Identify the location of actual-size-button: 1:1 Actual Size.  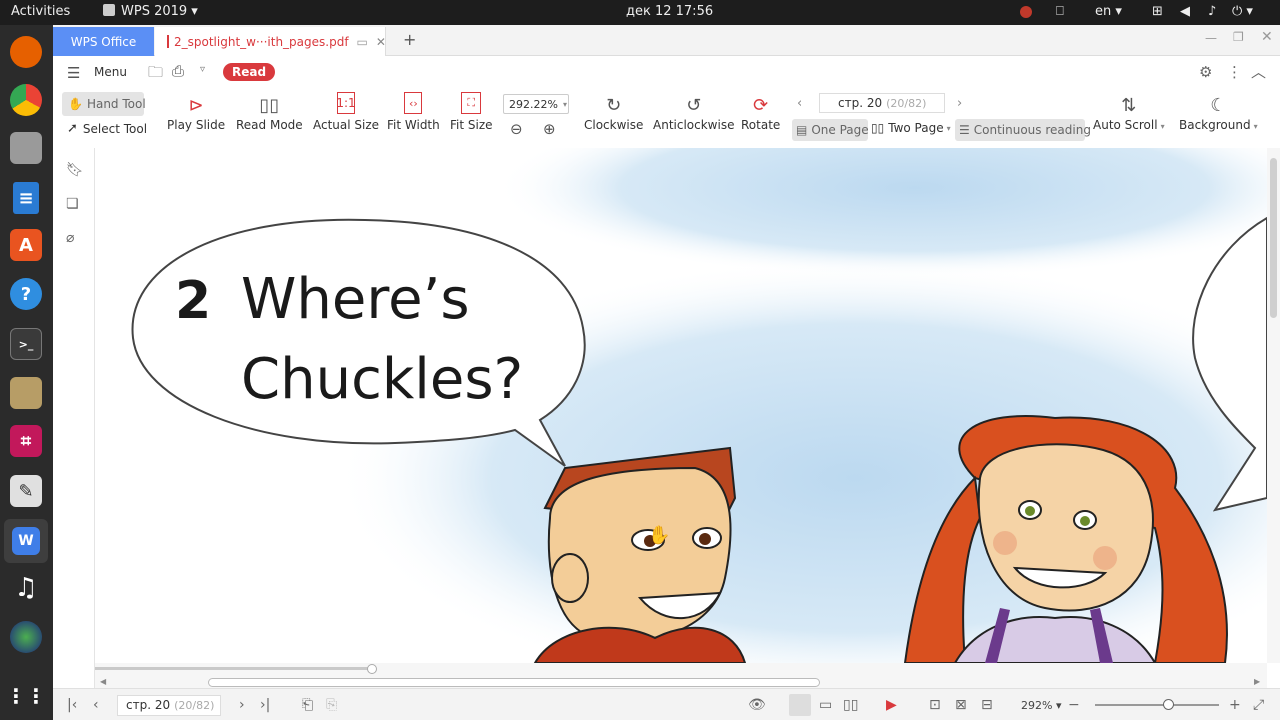
(346, 112).